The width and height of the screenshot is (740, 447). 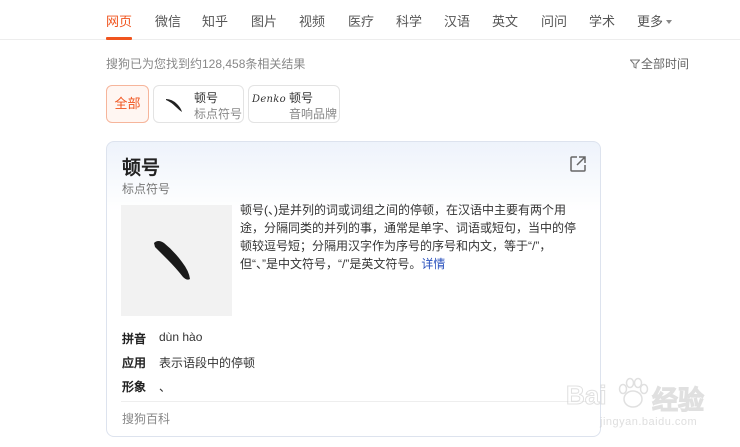 I want to click on tab-chinese: 汉语, so click(x=457, y=20).